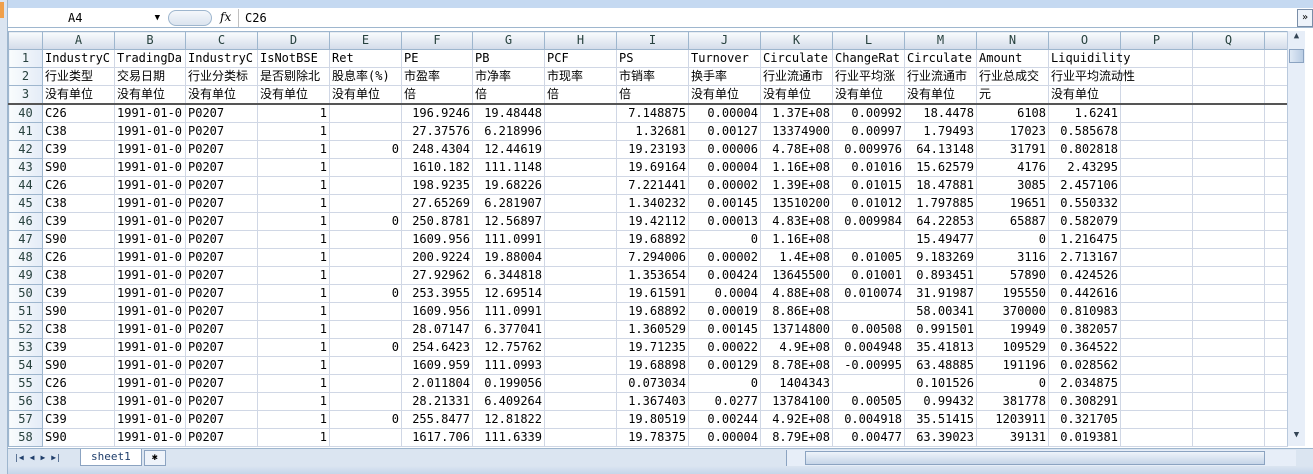  What do you see at coordinates (1012, 76) in the screenshot?
I see `cell-N2: 行业总成交` at bounding box center [1012, 76].